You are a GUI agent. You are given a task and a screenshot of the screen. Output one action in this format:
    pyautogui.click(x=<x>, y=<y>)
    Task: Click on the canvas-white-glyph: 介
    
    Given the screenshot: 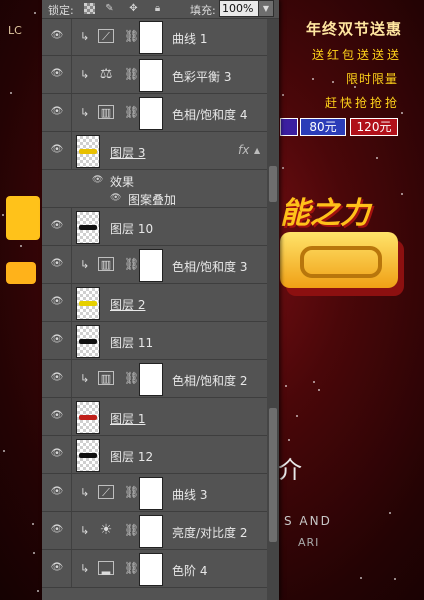 What is the action you would take?
    pyautogui.click(x=290, y=470)
    